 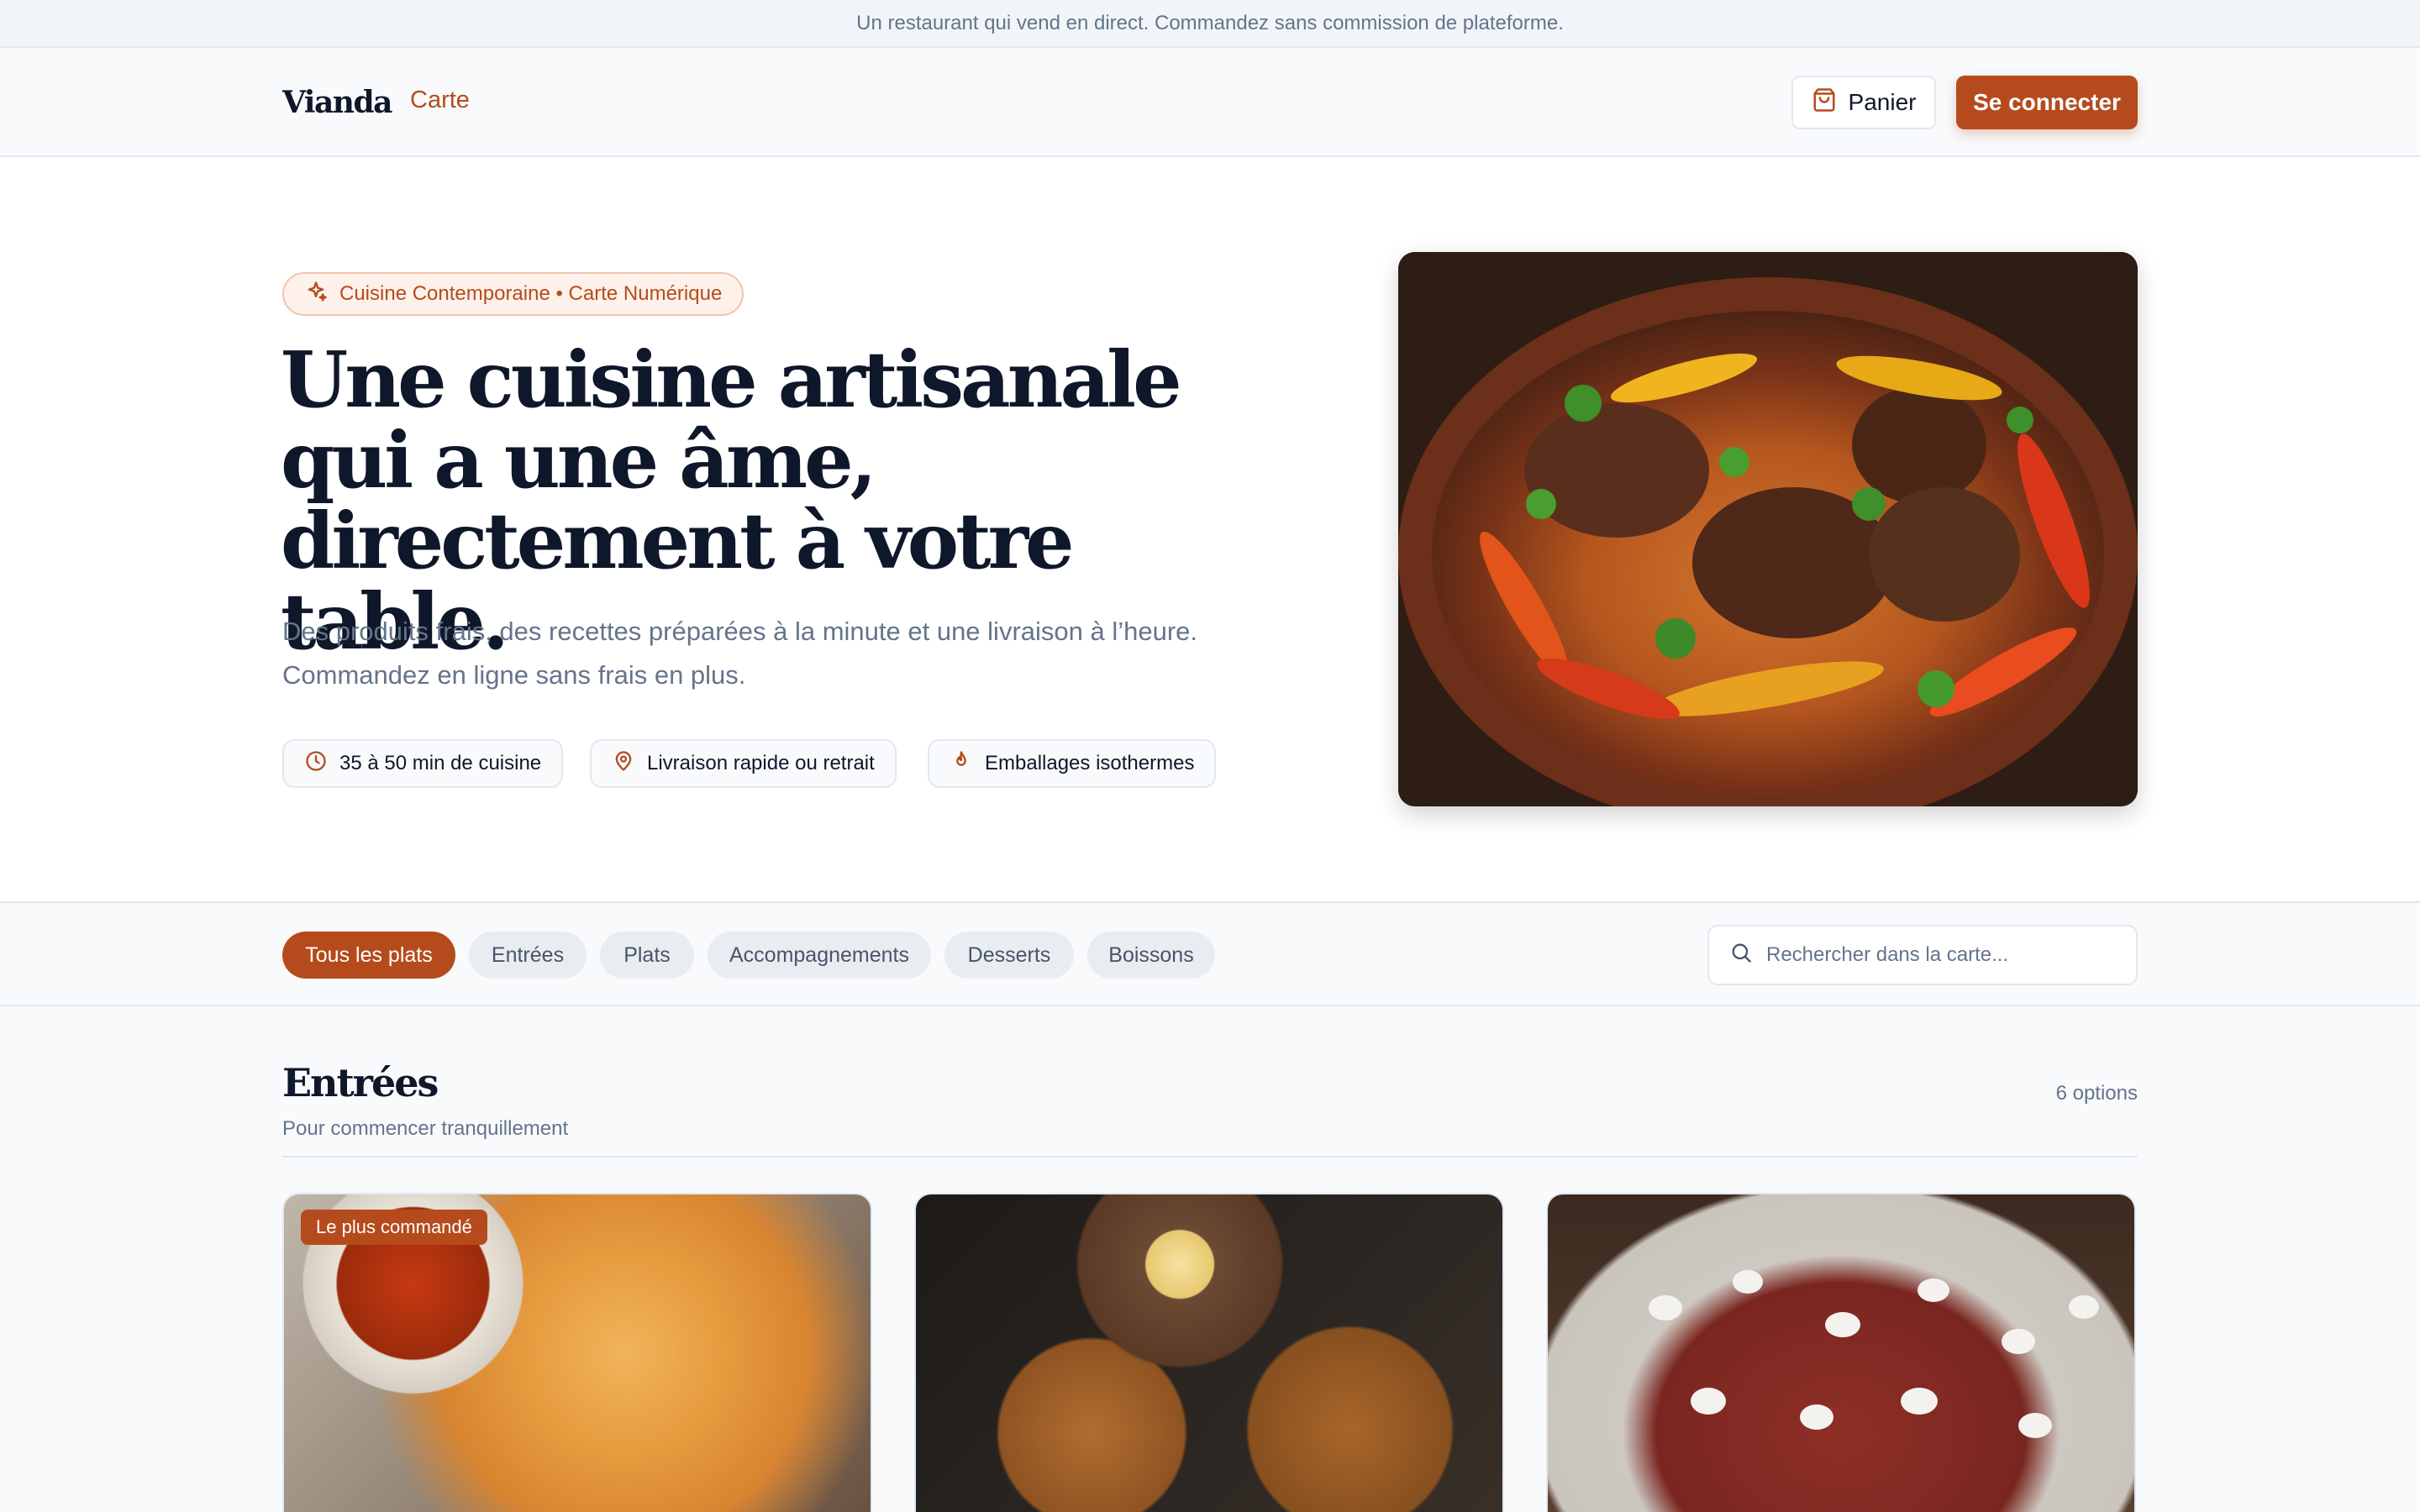 What do you see at coordinates (531, 293) in the screenshot?
I see `hero-badge-label: Cuisine Contemporaine • Carte Numérique` at bounding box center [531, 293].